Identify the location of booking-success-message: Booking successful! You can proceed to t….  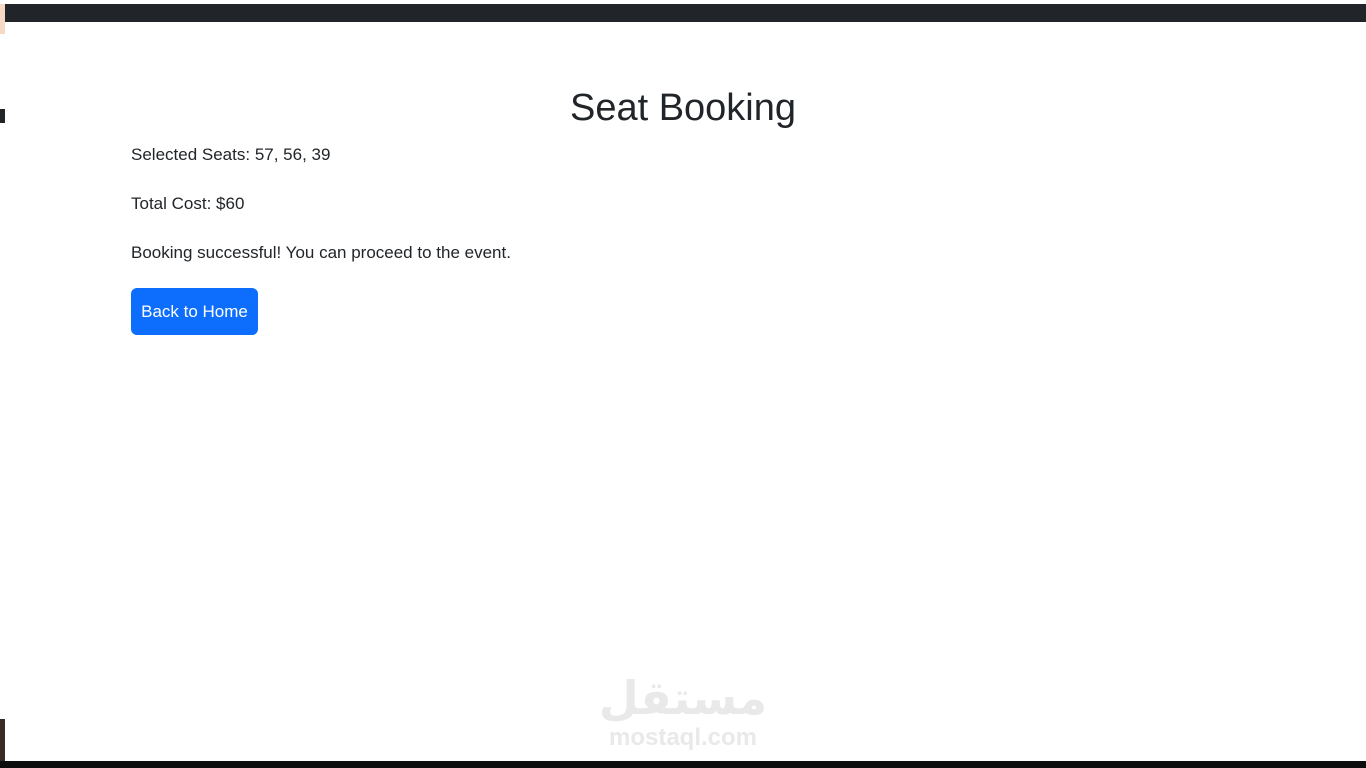
(321, 252).